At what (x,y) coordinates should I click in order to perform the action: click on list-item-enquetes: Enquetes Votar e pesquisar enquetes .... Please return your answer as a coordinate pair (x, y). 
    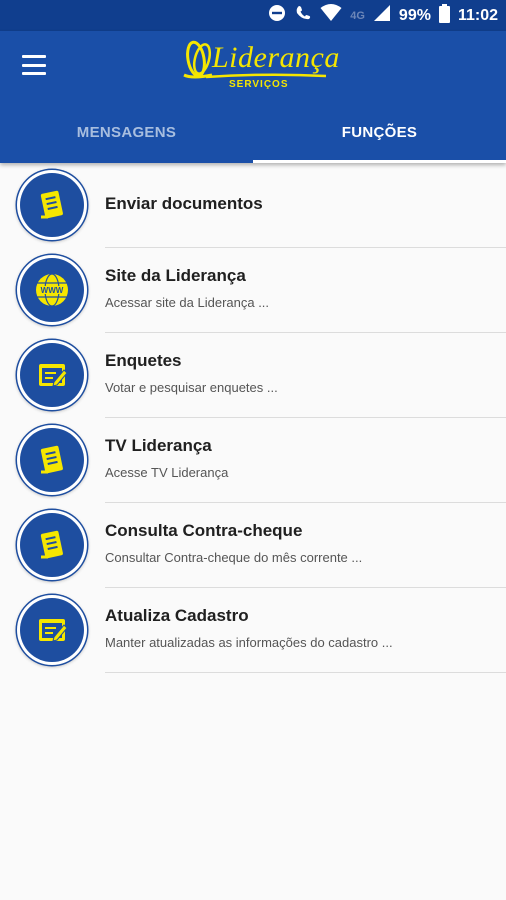
    Looking at the image, I should click on (253, 375).